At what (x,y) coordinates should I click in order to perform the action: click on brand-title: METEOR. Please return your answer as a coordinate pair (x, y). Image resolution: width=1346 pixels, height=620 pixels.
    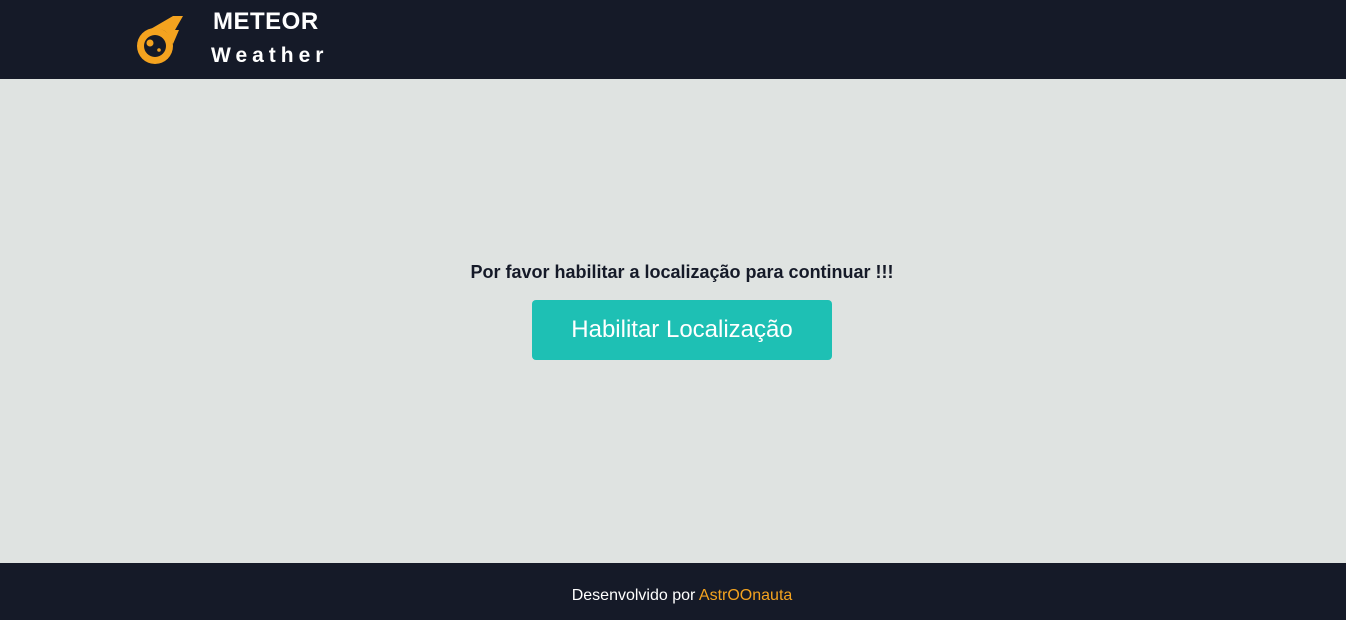
    Looking at the image, I should click on (266, 21).